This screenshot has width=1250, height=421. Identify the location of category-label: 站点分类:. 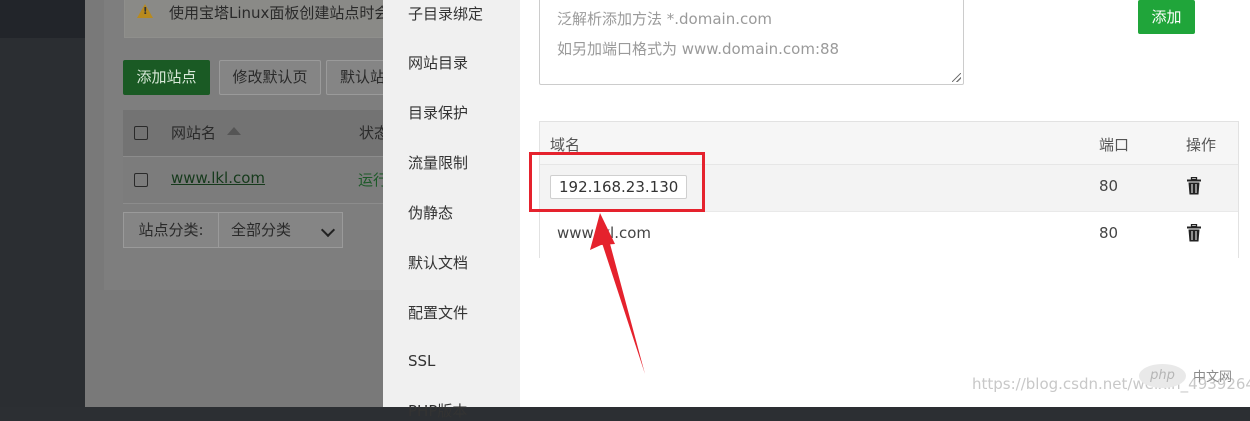
(170, 230).